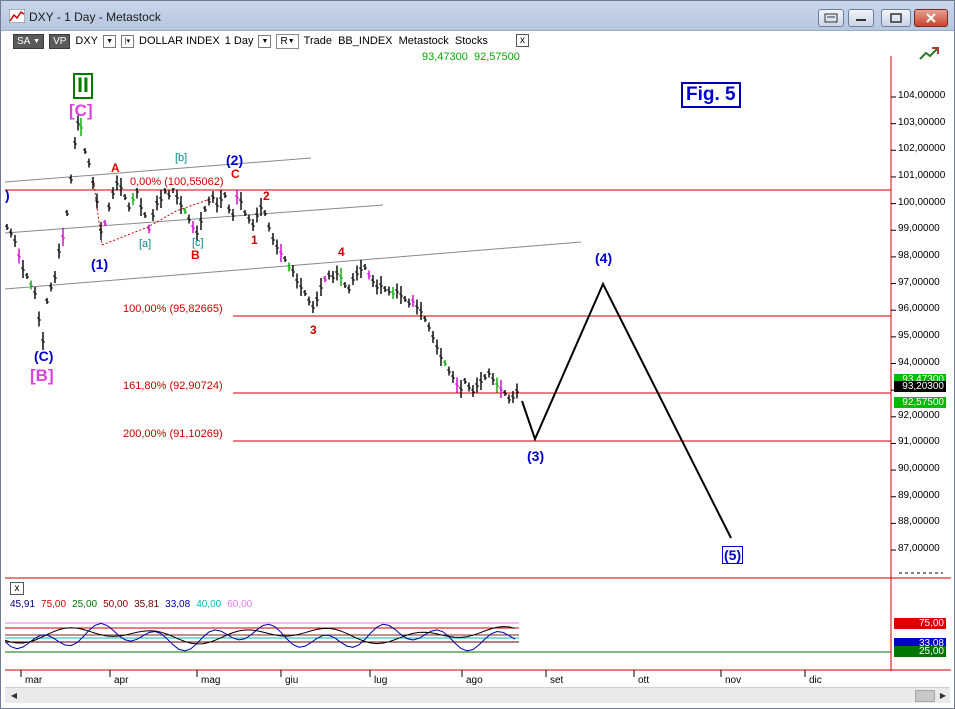 Image resolution: width=955 pixels, height=709 pixels. I want to click on wave-3: (3), so click(536, 456).